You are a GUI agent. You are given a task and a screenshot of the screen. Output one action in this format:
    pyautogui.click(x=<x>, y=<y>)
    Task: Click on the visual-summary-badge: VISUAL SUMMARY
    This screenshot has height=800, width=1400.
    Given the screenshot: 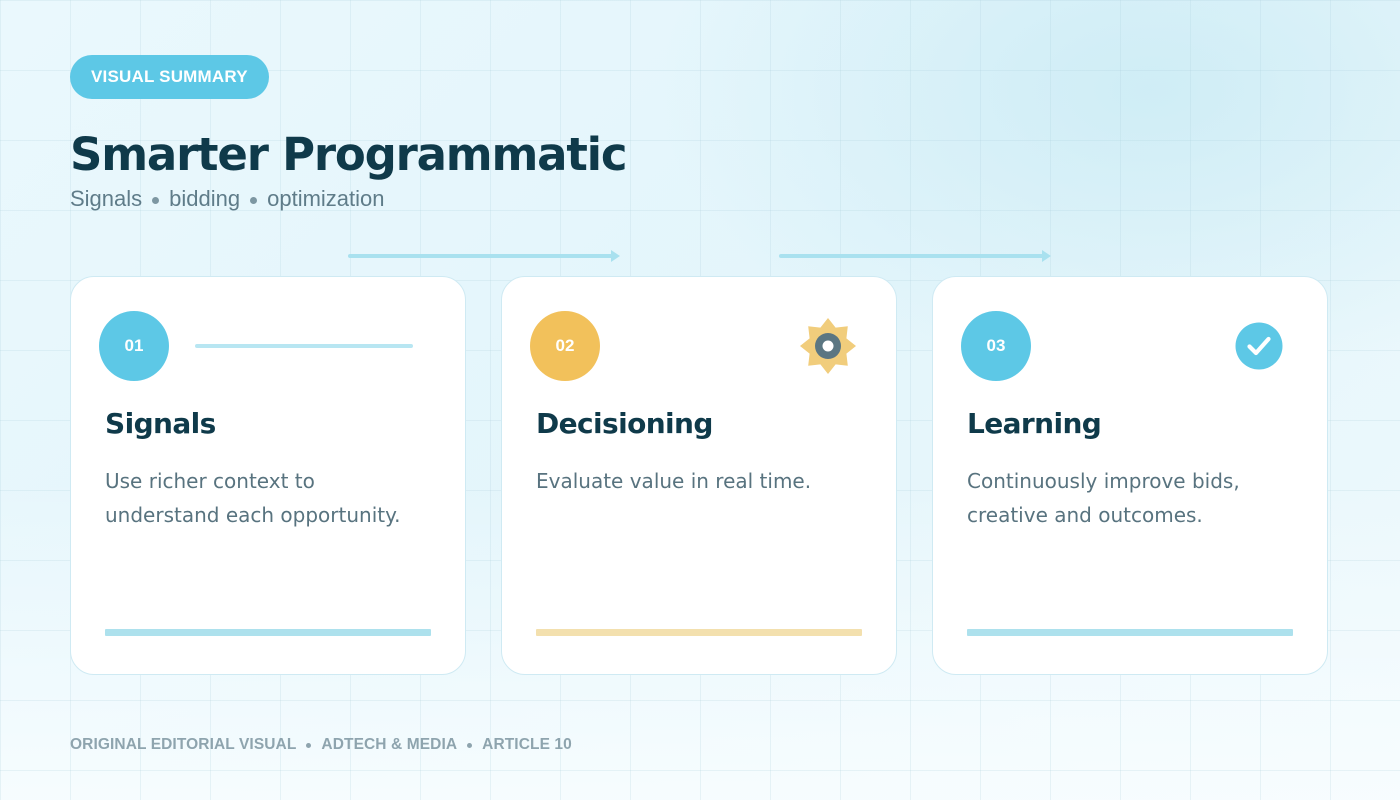 What is the action you would take?
    pyautogui.click(x=169, y=77)
    